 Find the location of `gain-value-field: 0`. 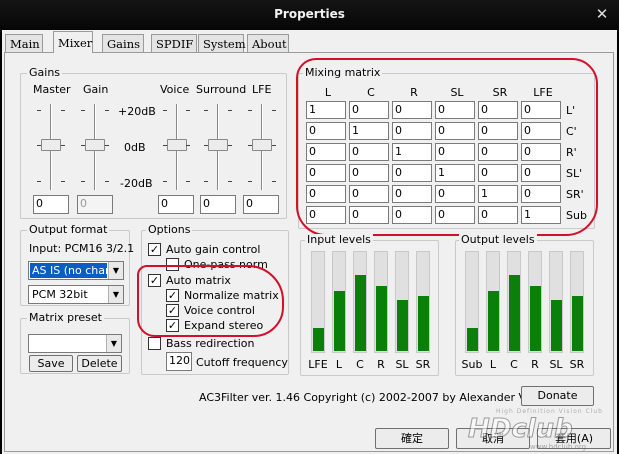

gain-value-field: 0 is located at coordinates (95, 204).